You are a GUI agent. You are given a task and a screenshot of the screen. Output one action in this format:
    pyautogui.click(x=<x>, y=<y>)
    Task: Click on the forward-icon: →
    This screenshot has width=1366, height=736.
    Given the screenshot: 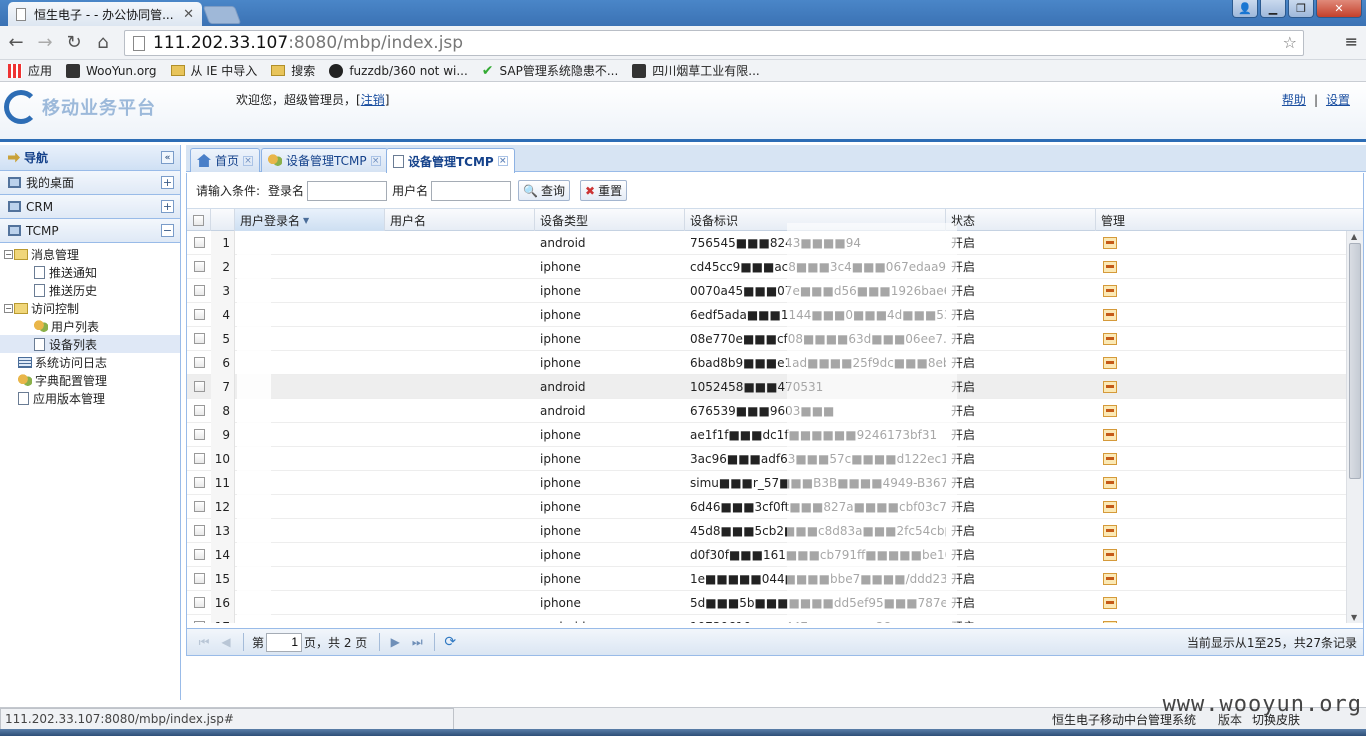 What is the action you would take?
    pyautogui.click(x=45, y=42)
    